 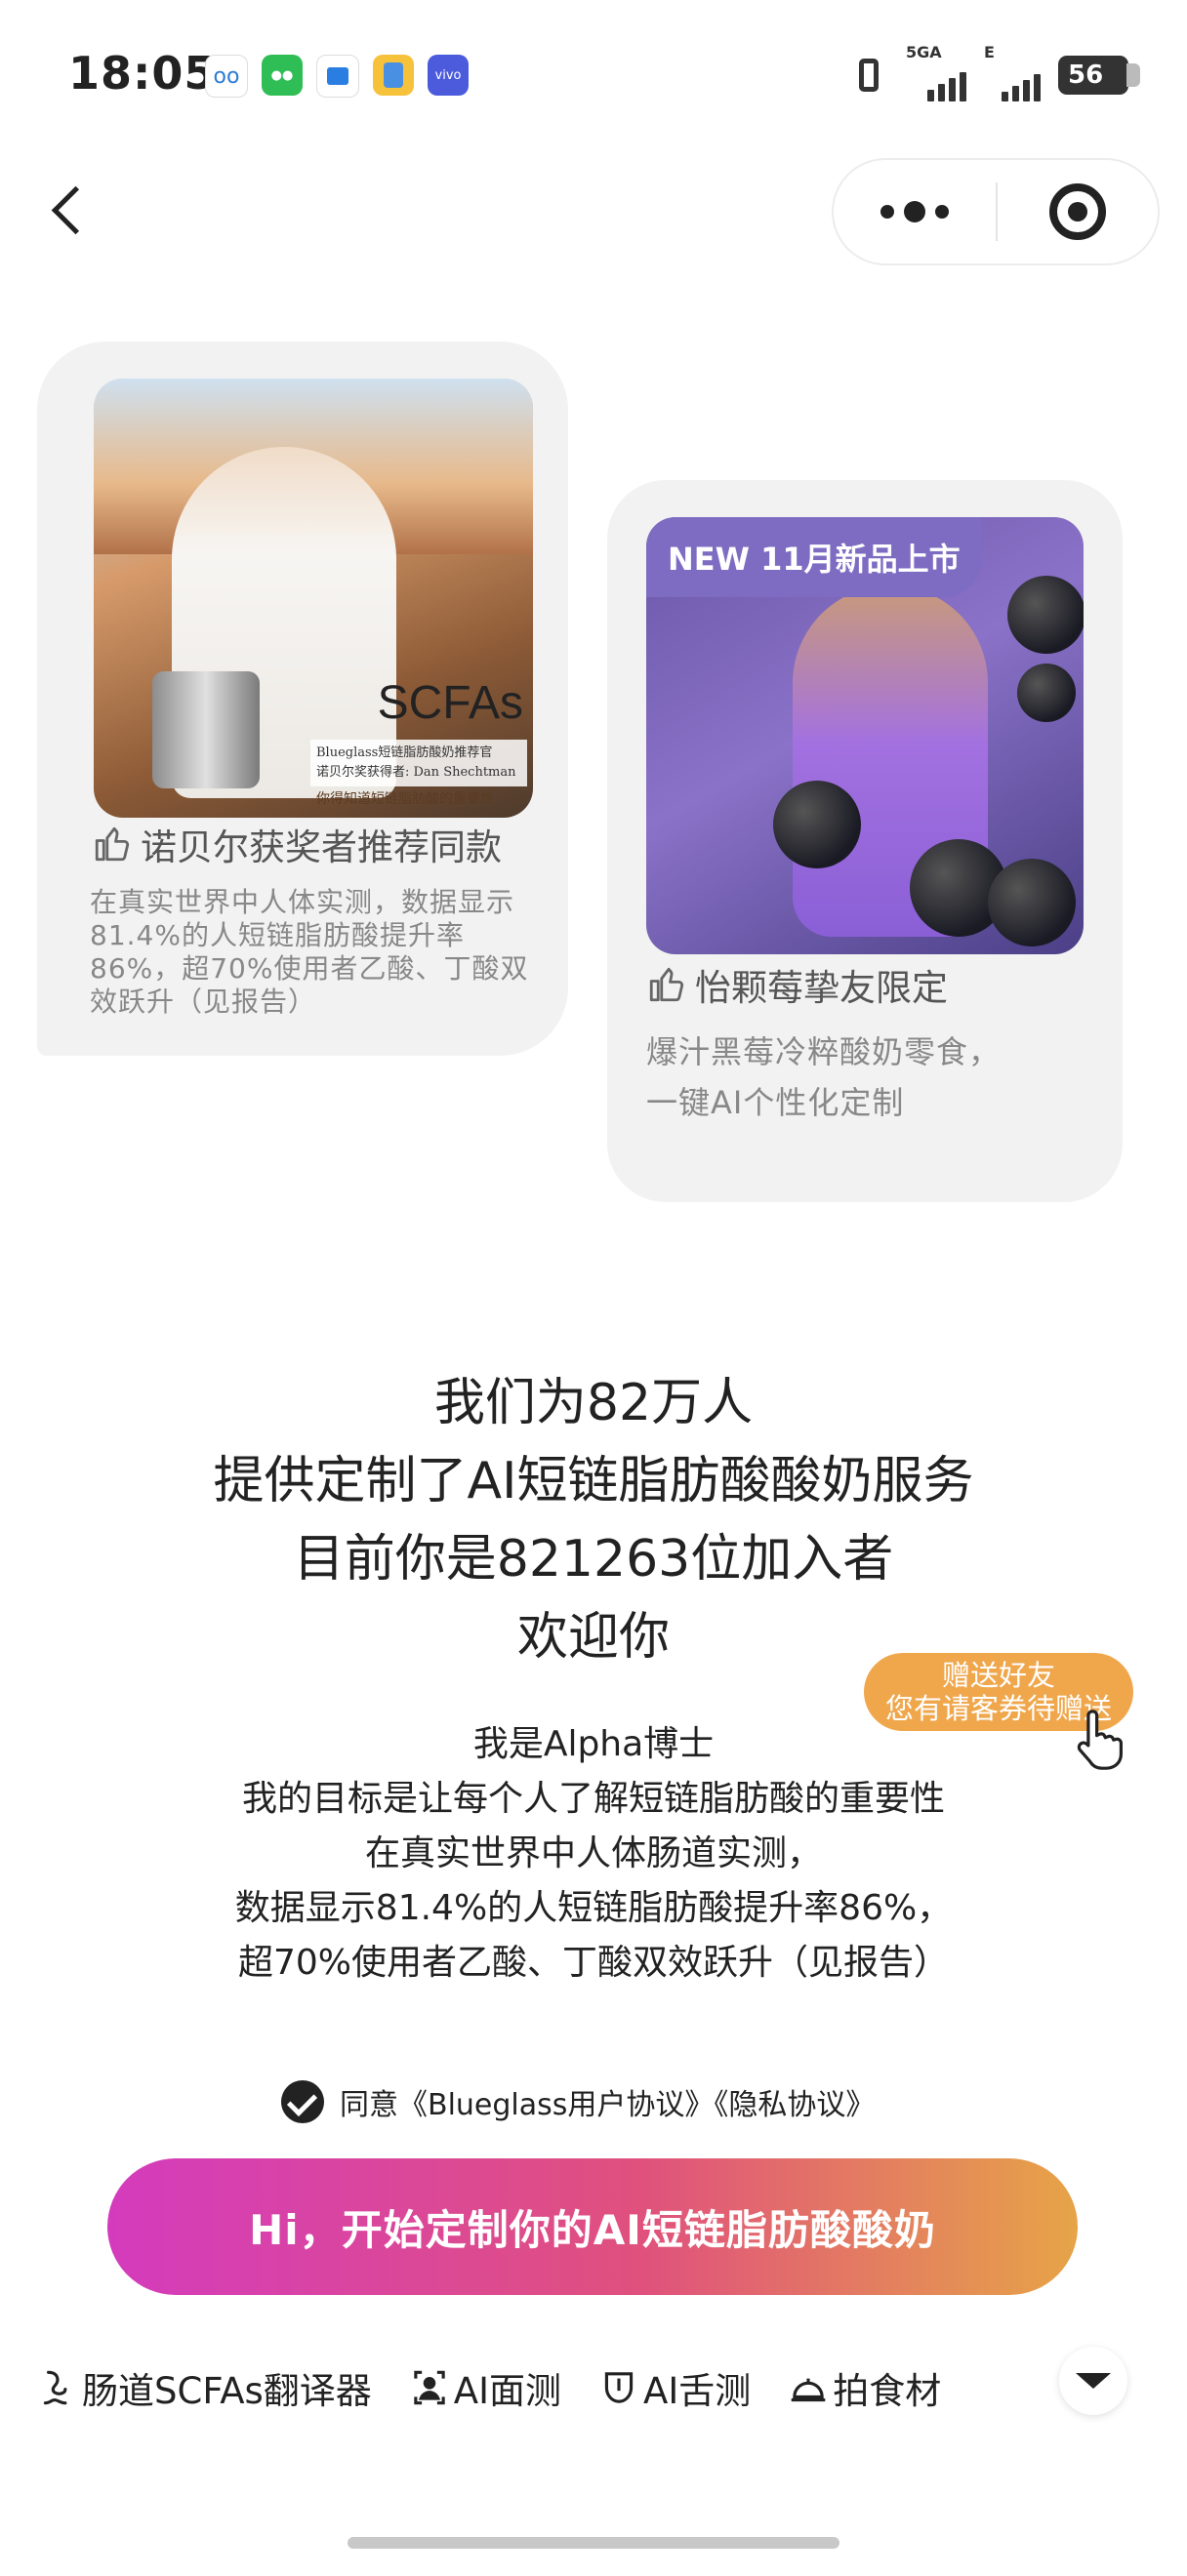 What do you see at coordinates (321, 847) in the screenshot?
I see `card-title-text: 诺贝尔获奖者推荐同款` at bounding box center [321, 847].